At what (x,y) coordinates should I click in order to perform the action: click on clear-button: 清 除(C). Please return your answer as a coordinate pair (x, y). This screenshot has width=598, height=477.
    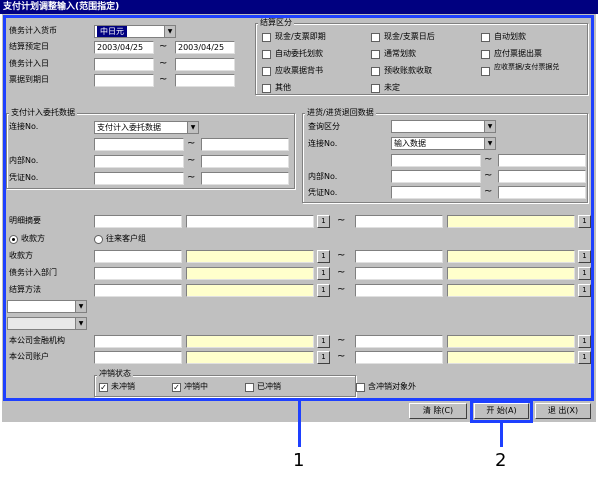
    Looking at the image, I should click on (438, 411).